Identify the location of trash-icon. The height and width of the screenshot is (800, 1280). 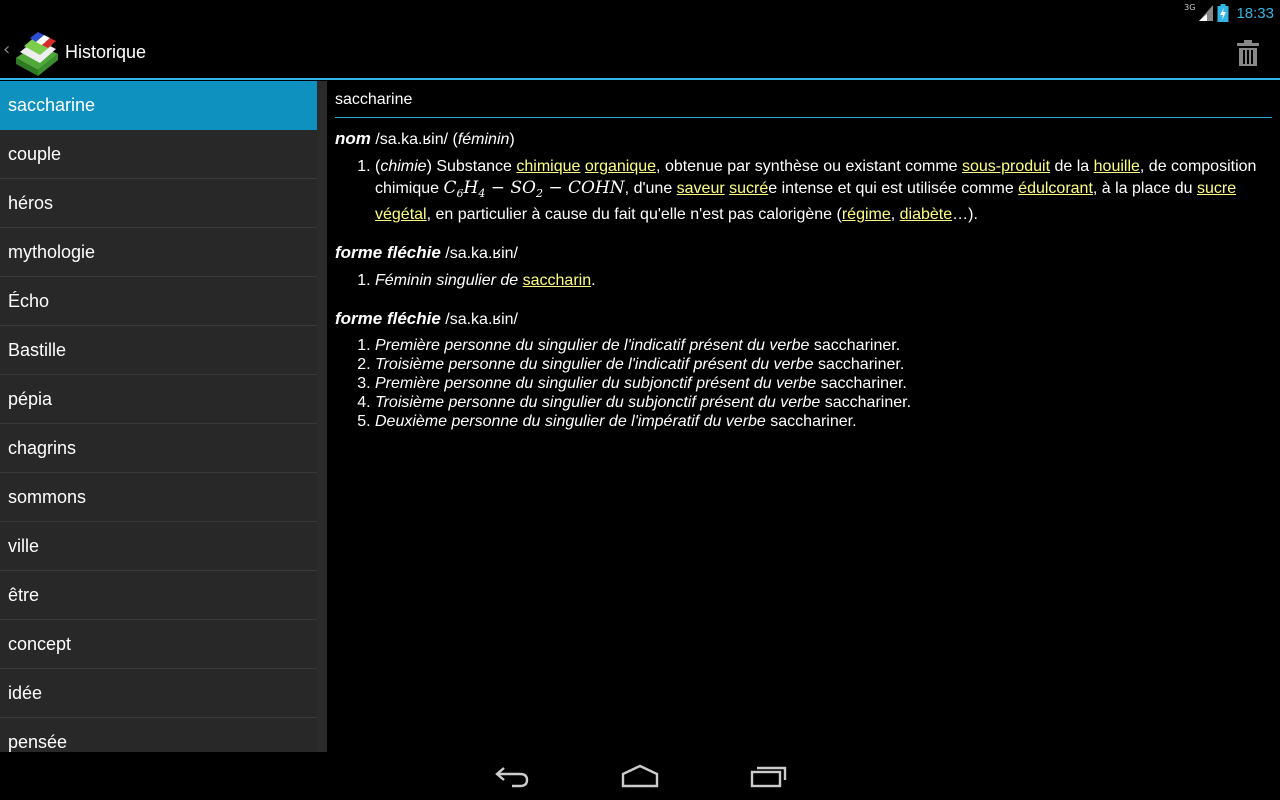
(1248, 53).